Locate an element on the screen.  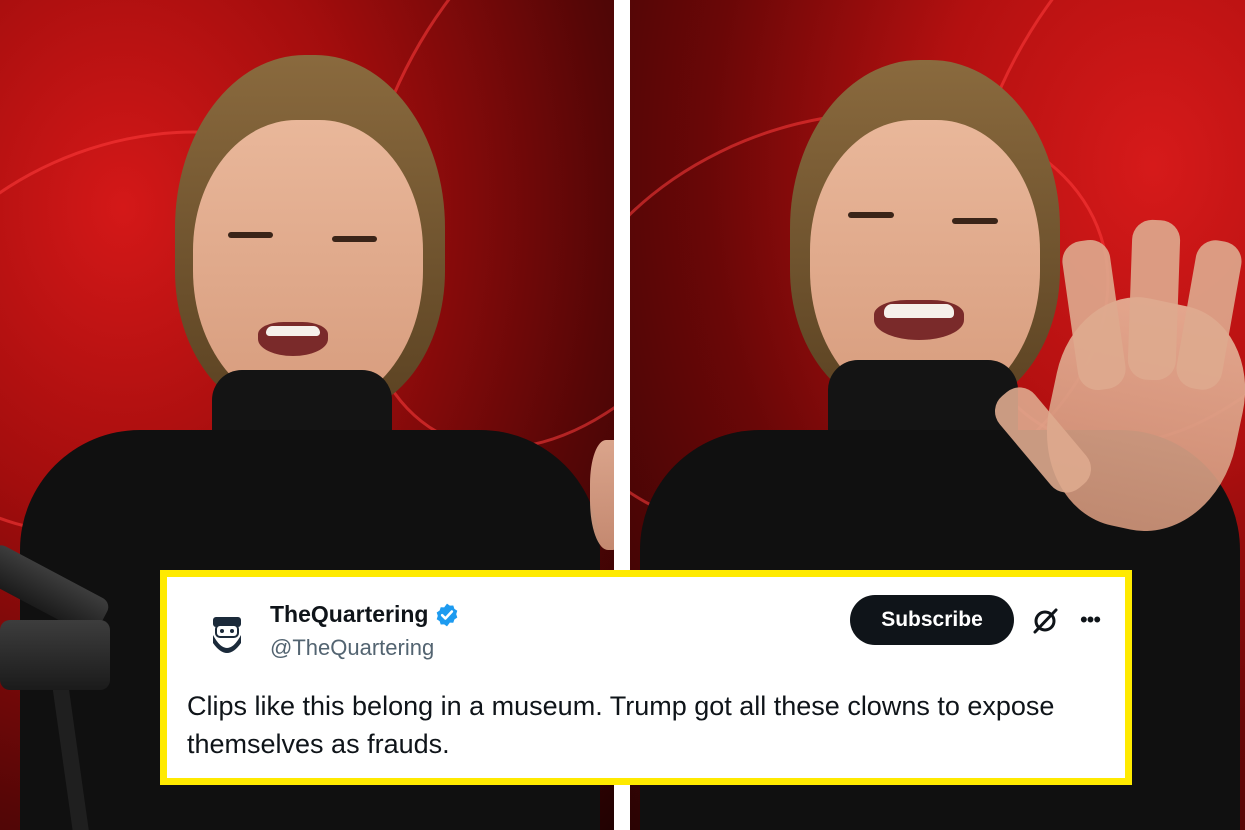
hand is located at coordinates (602, 495).